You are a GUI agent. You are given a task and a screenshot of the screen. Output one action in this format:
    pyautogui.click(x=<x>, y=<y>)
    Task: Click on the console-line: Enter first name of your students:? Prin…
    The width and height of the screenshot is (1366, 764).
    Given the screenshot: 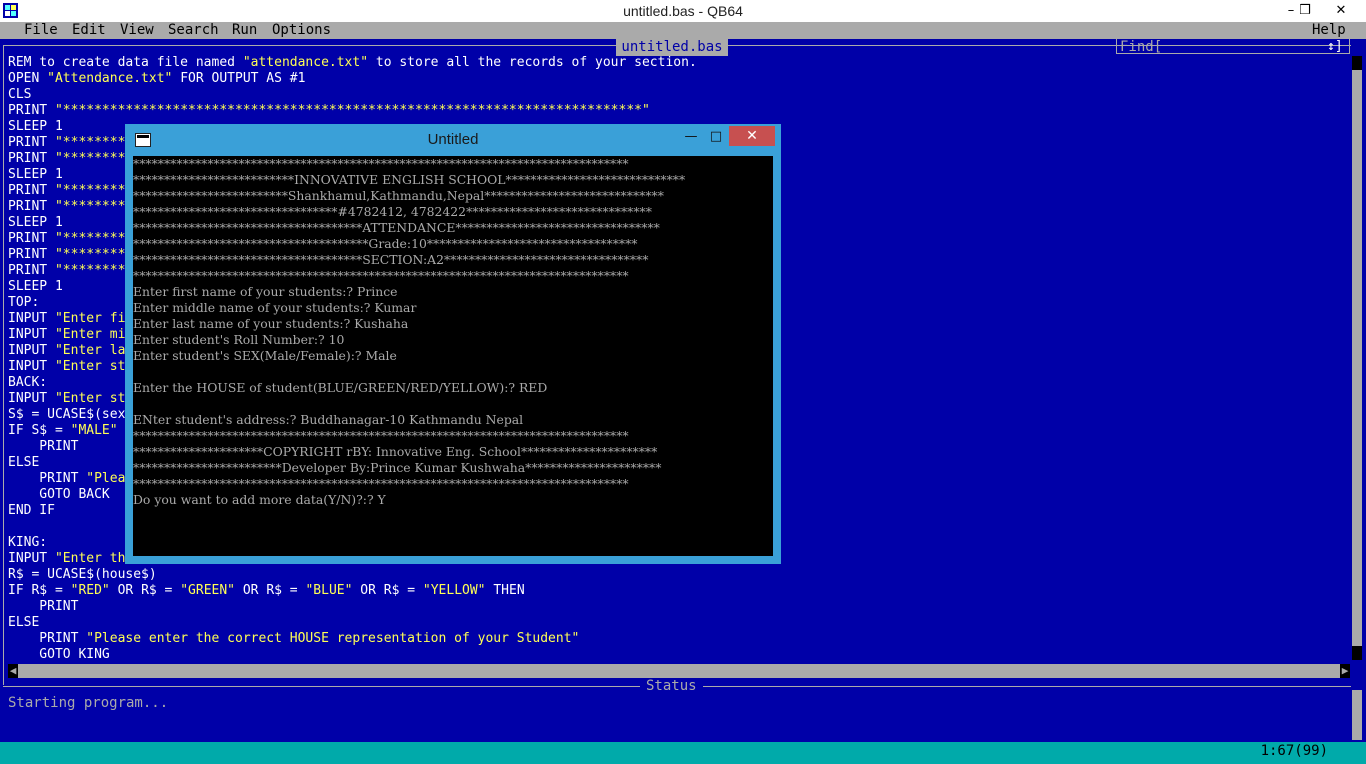 What is the action you would take?
    pyautogui.click(x=265, y=291)
    